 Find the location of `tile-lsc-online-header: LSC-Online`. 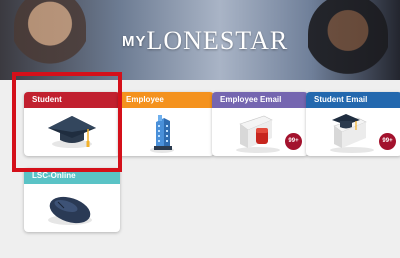

tile-lsc-online-header: LSC-Online is located at coordinates (72, 176).